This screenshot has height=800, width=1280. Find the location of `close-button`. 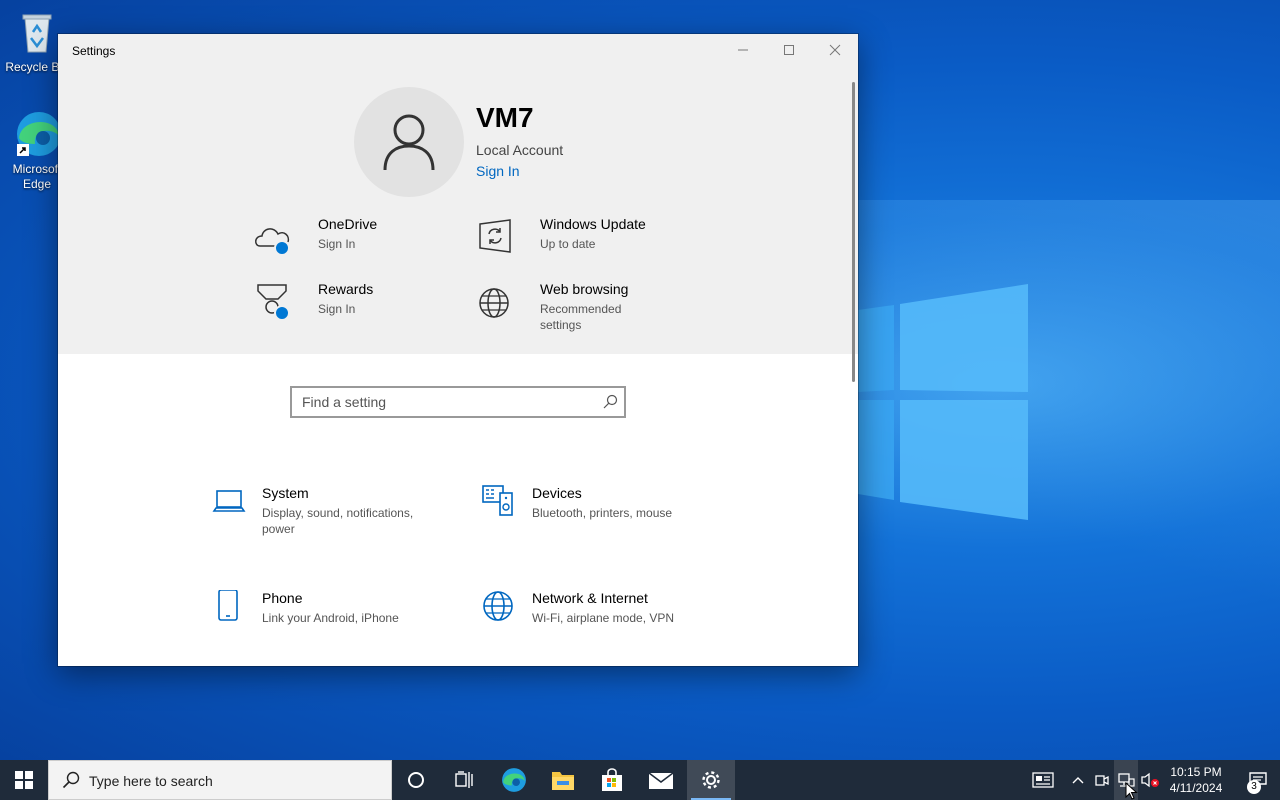

close-button is located at coordinates (835, 50).